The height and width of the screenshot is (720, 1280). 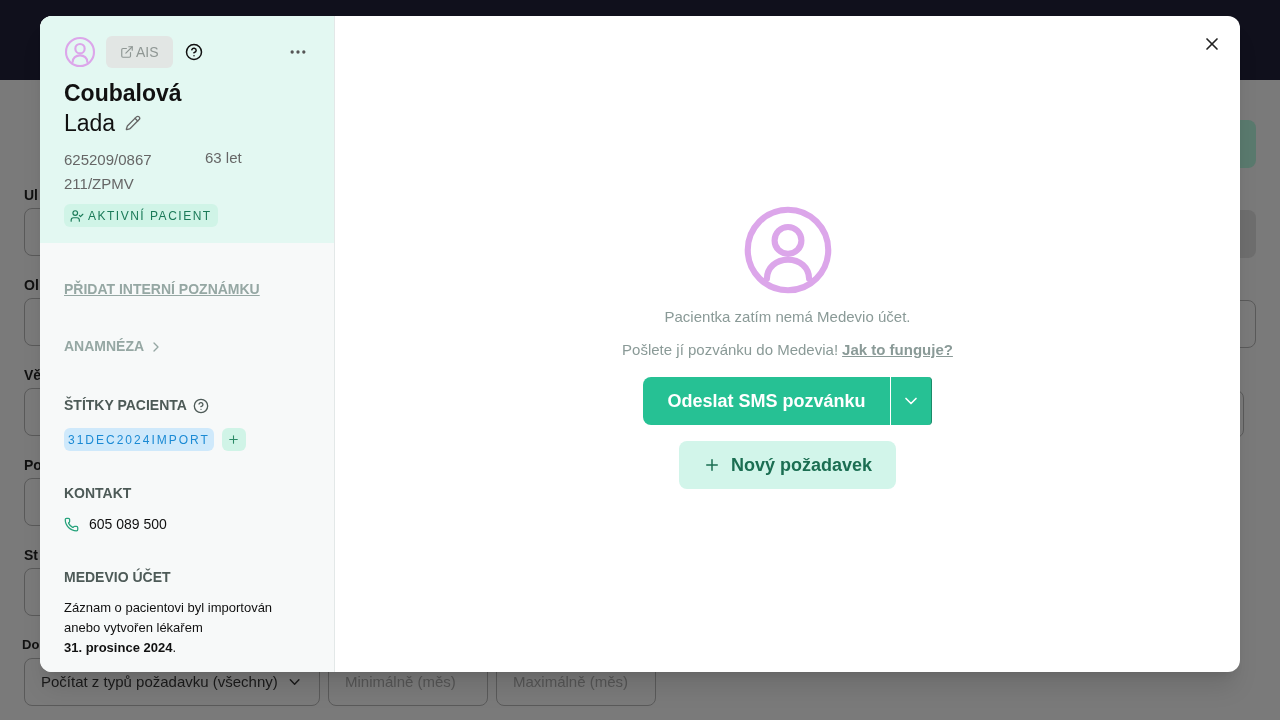 What do you see at coordinates (80, 52) in the screenshot?
I see `avatar-icon` at bounding box center [80, 52].